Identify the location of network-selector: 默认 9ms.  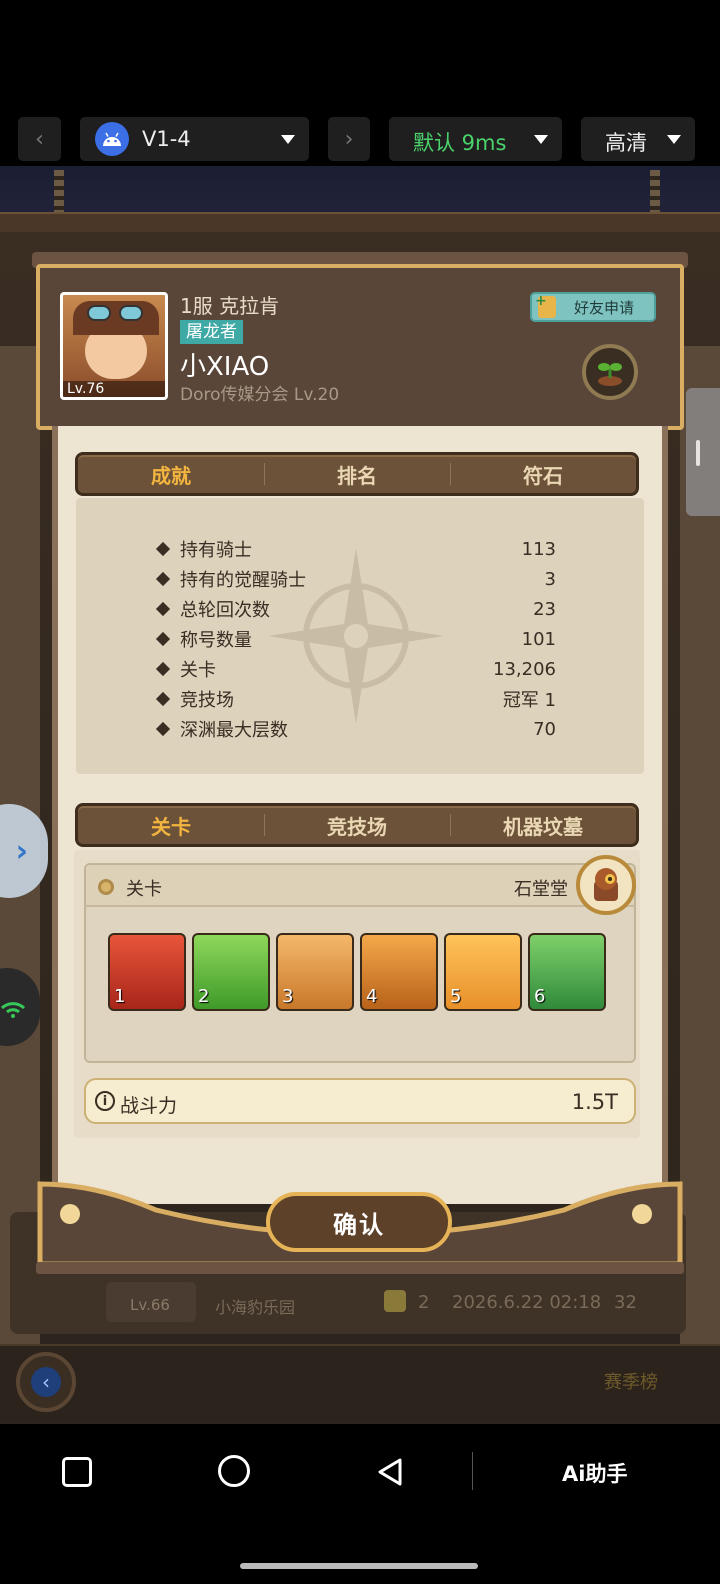
(475, 139).